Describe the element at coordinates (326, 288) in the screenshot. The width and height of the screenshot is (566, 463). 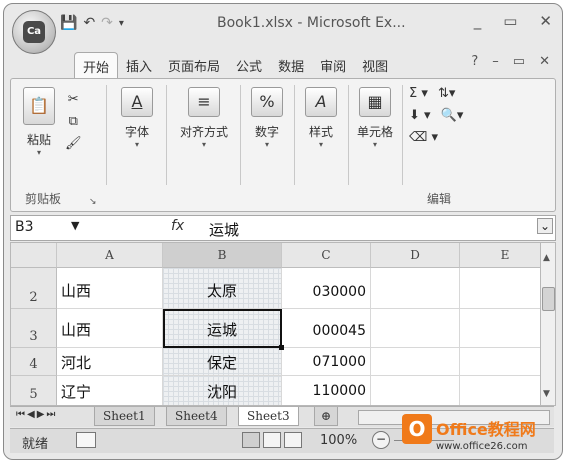
I see `cell-c2: 030000` at that location.